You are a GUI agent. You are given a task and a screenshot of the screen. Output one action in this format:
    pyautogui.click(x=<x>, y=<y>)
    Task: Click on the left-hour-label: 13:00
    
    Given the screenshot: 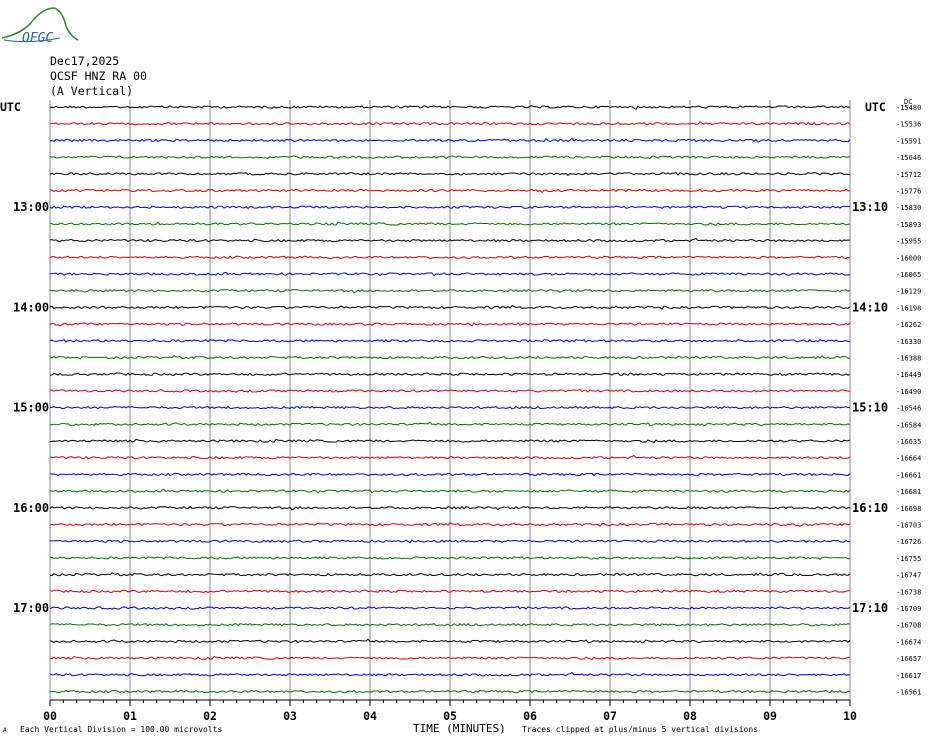 What is the action you would take?
    pyautogui.click(x=31, y=207)
    